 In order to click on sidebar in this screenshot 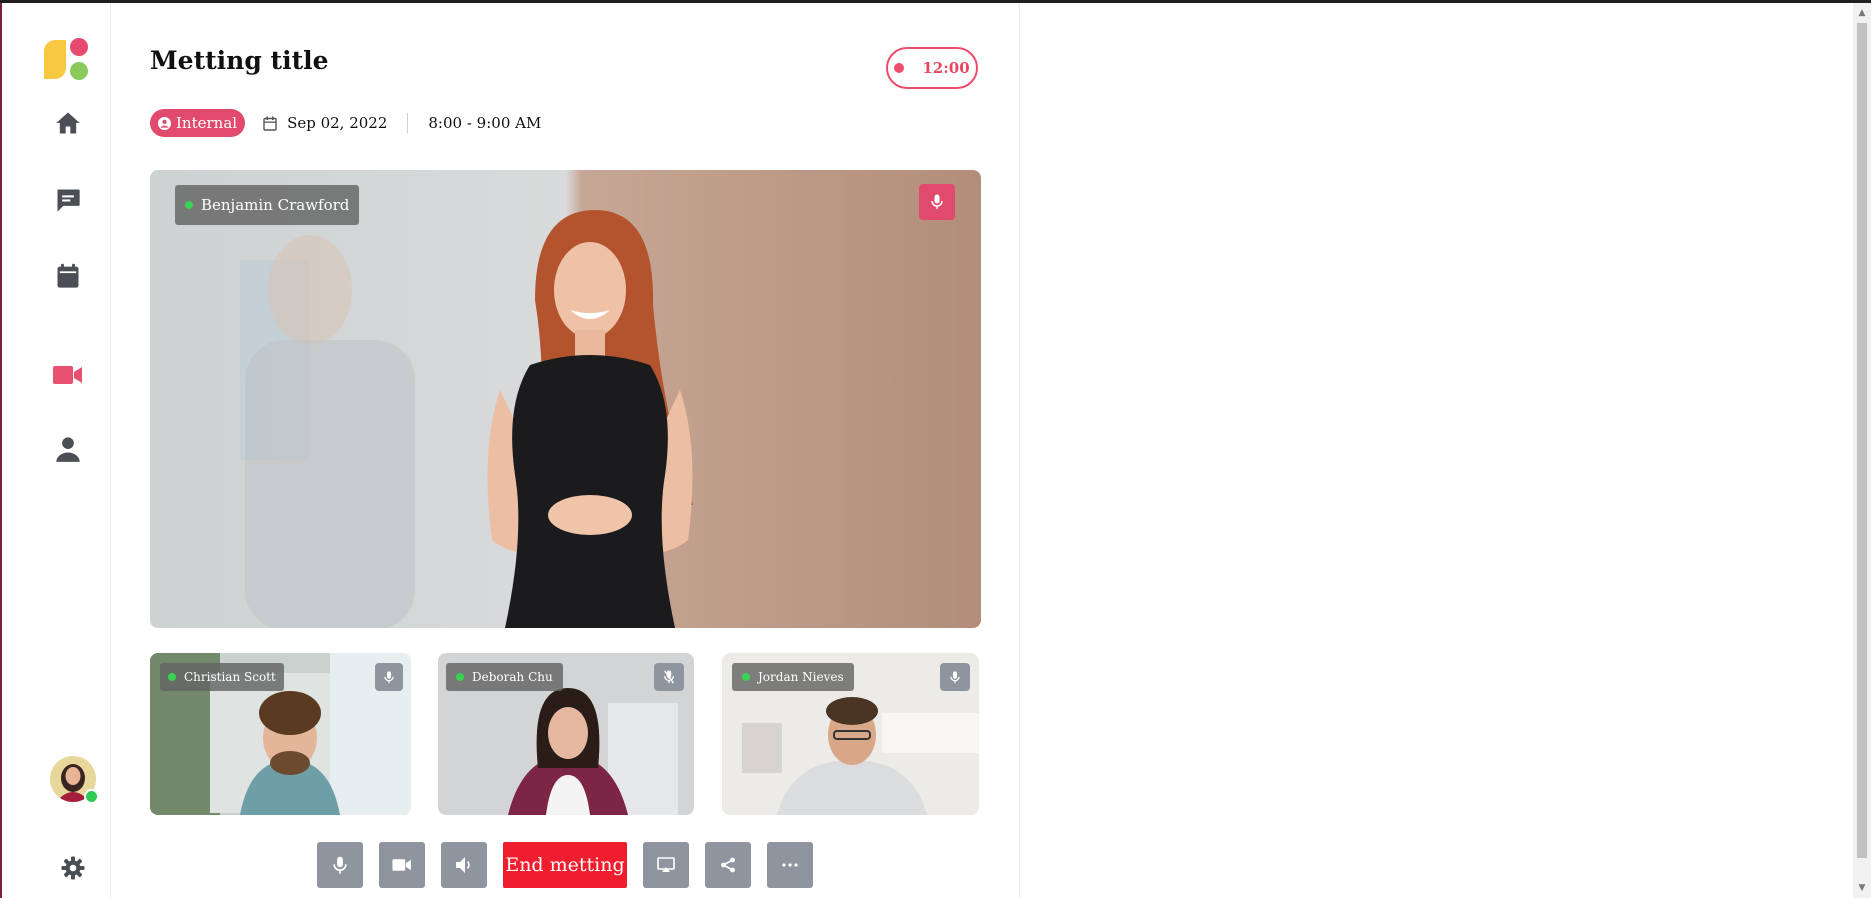, I will do `click(56, 450)`.